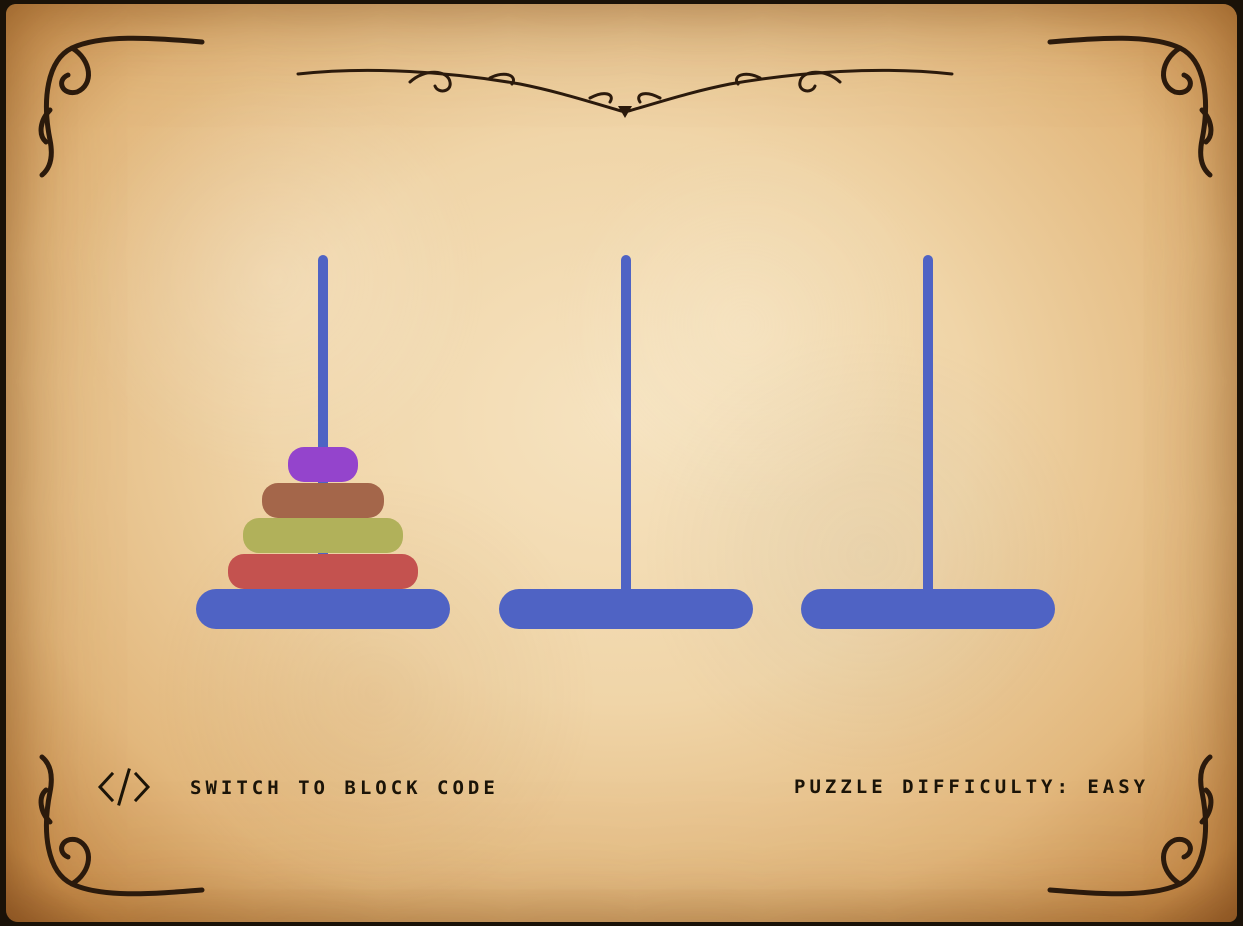  Describe the element at coordinates (928, 609) in the screenshot. I see `peg-base-right` at that location.